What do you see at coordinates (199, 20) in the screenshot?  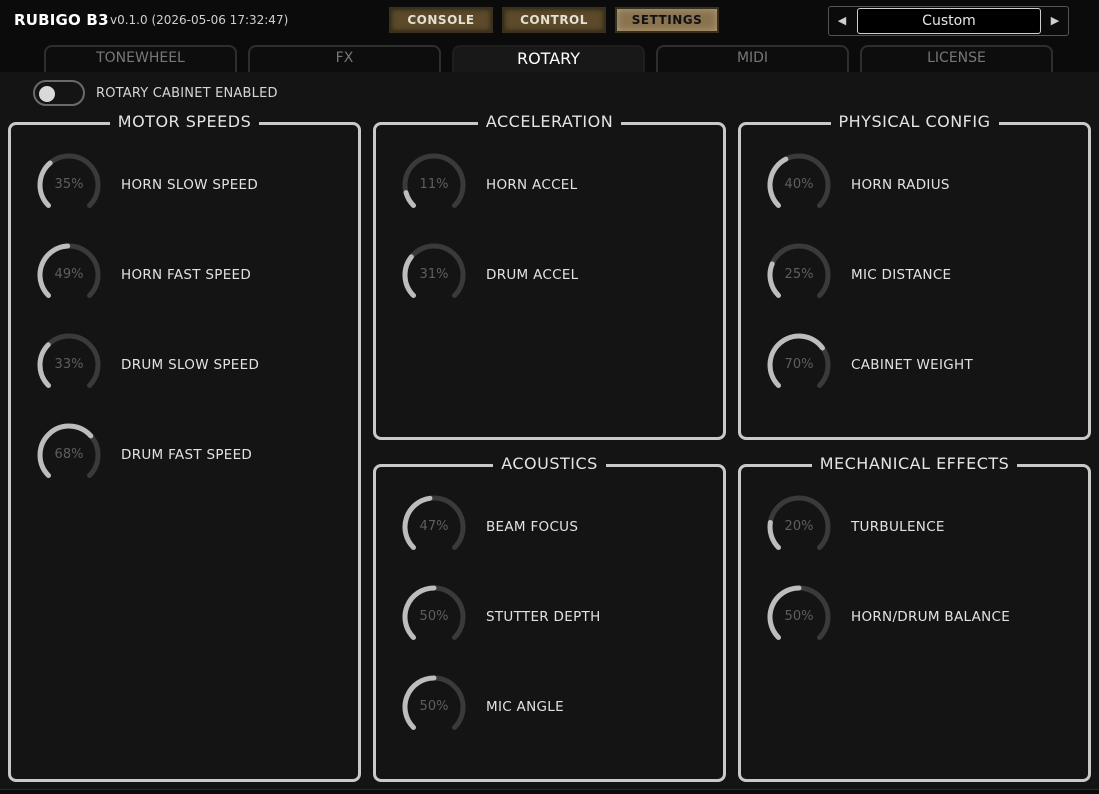 I see `app-version: v0.1.0 (2026-05-06 17:32:47)` at bounding box center [199, 20].